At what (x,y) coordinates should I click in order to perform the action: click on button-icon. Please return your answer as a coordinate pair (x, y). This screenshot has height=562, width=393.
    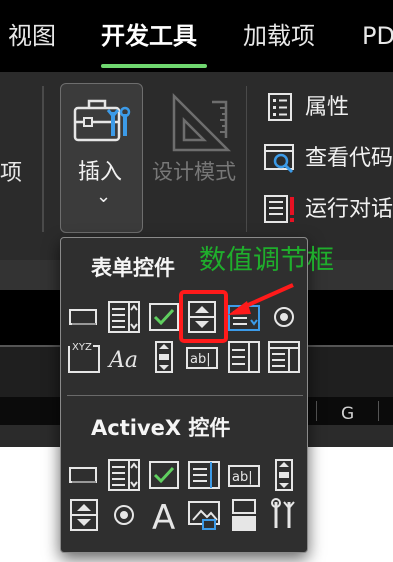
    Looking at the image, I should click on (84, 317).